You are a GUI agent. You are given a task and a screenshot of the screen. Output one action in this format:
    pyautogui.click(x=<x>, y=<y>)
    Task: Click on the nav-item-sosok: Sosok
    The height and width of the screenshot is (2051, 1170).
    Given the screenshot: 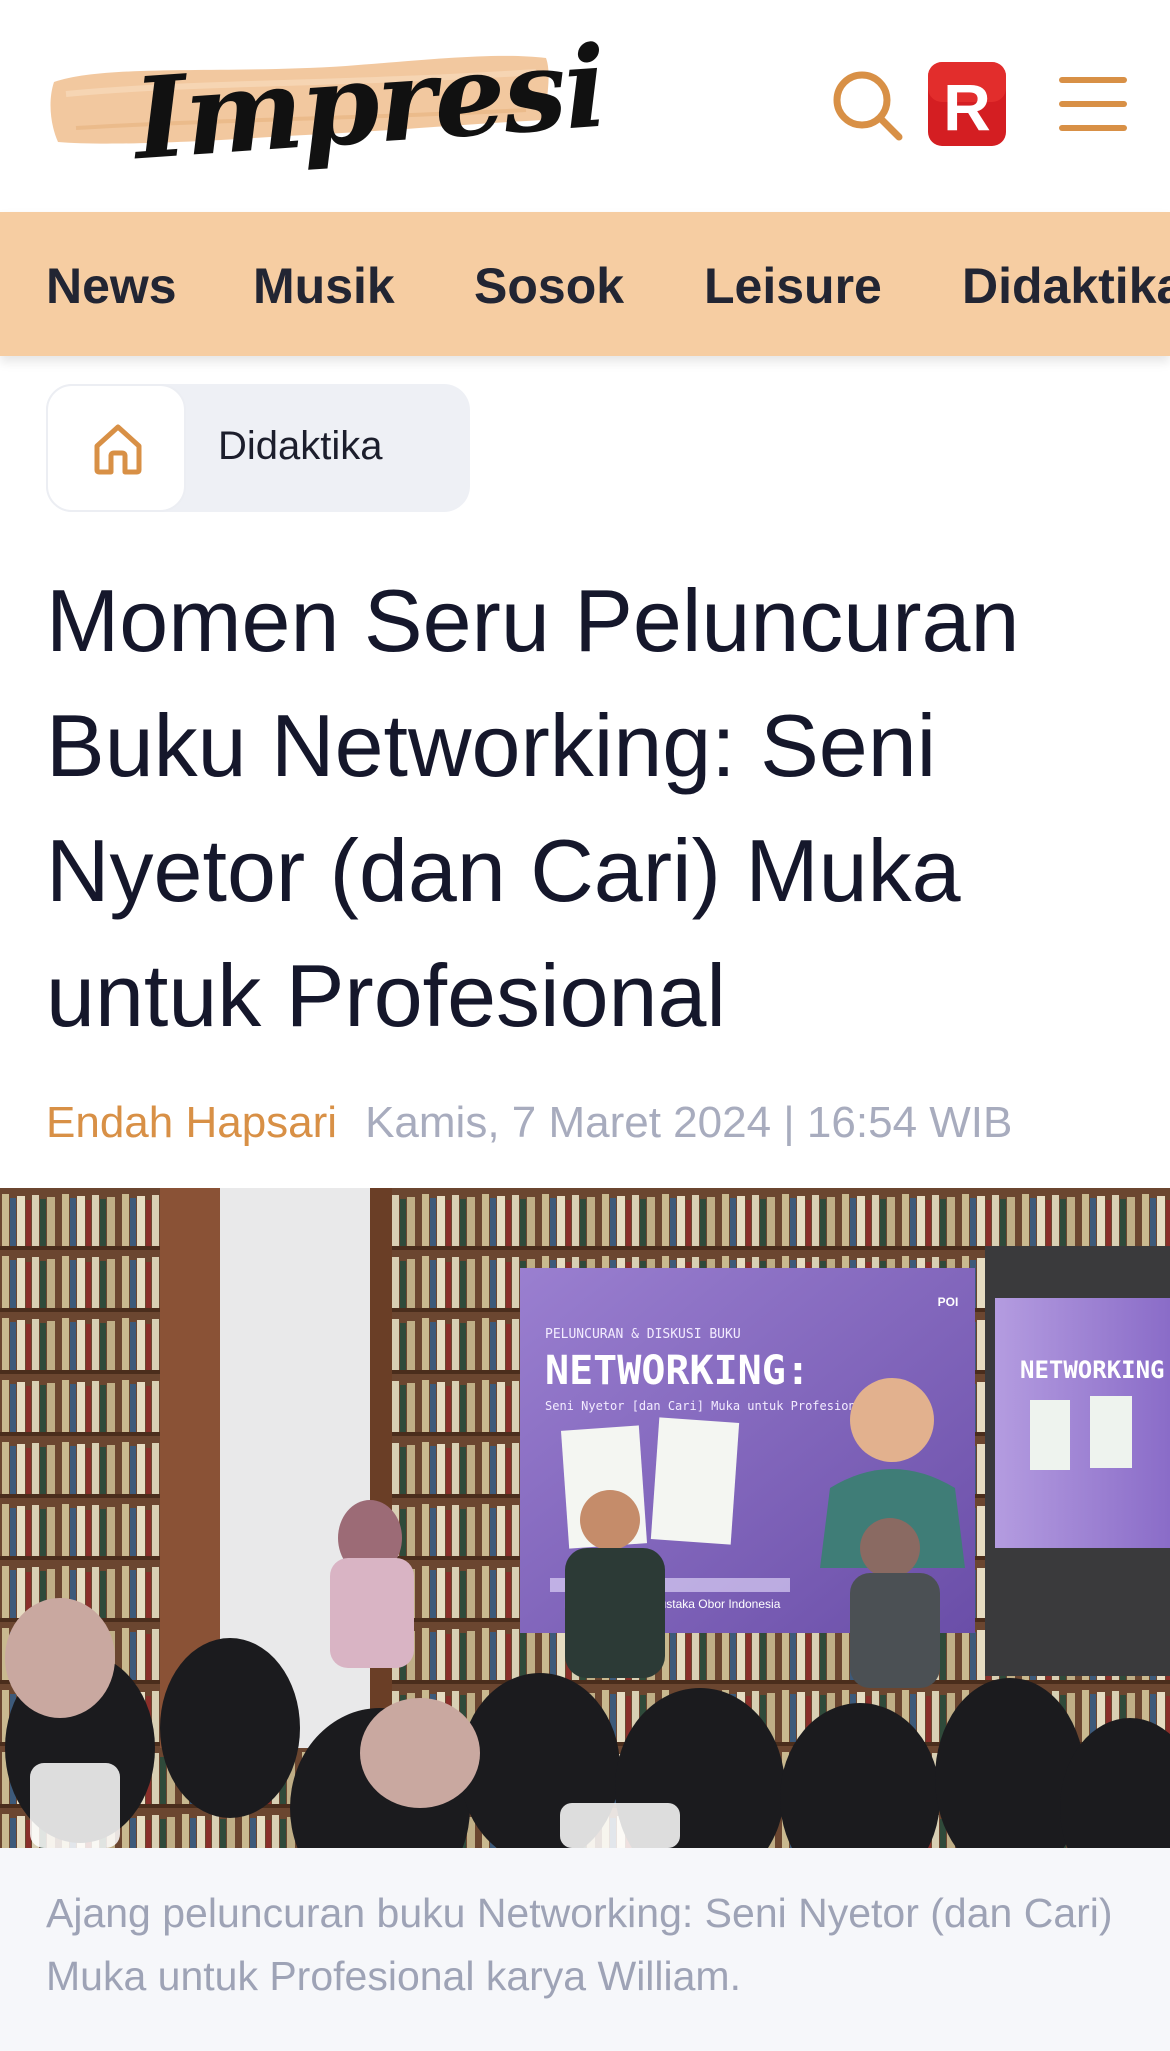 What is the action you would take?
    pyautogui.click(x=549, y=286)
    